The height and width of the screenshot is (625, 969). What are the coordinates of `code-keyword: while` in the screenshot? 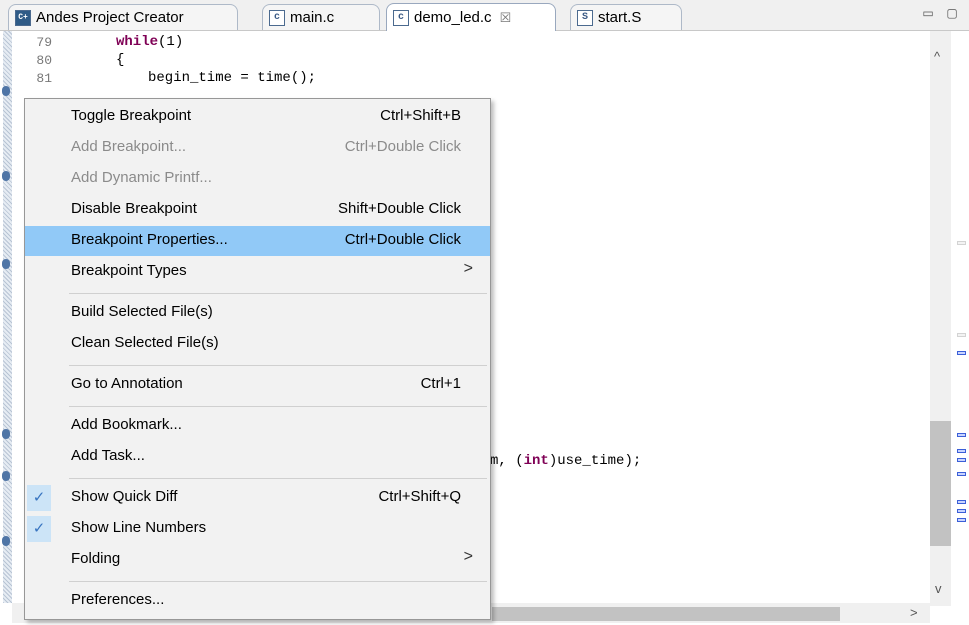 It's located at (137, 42).